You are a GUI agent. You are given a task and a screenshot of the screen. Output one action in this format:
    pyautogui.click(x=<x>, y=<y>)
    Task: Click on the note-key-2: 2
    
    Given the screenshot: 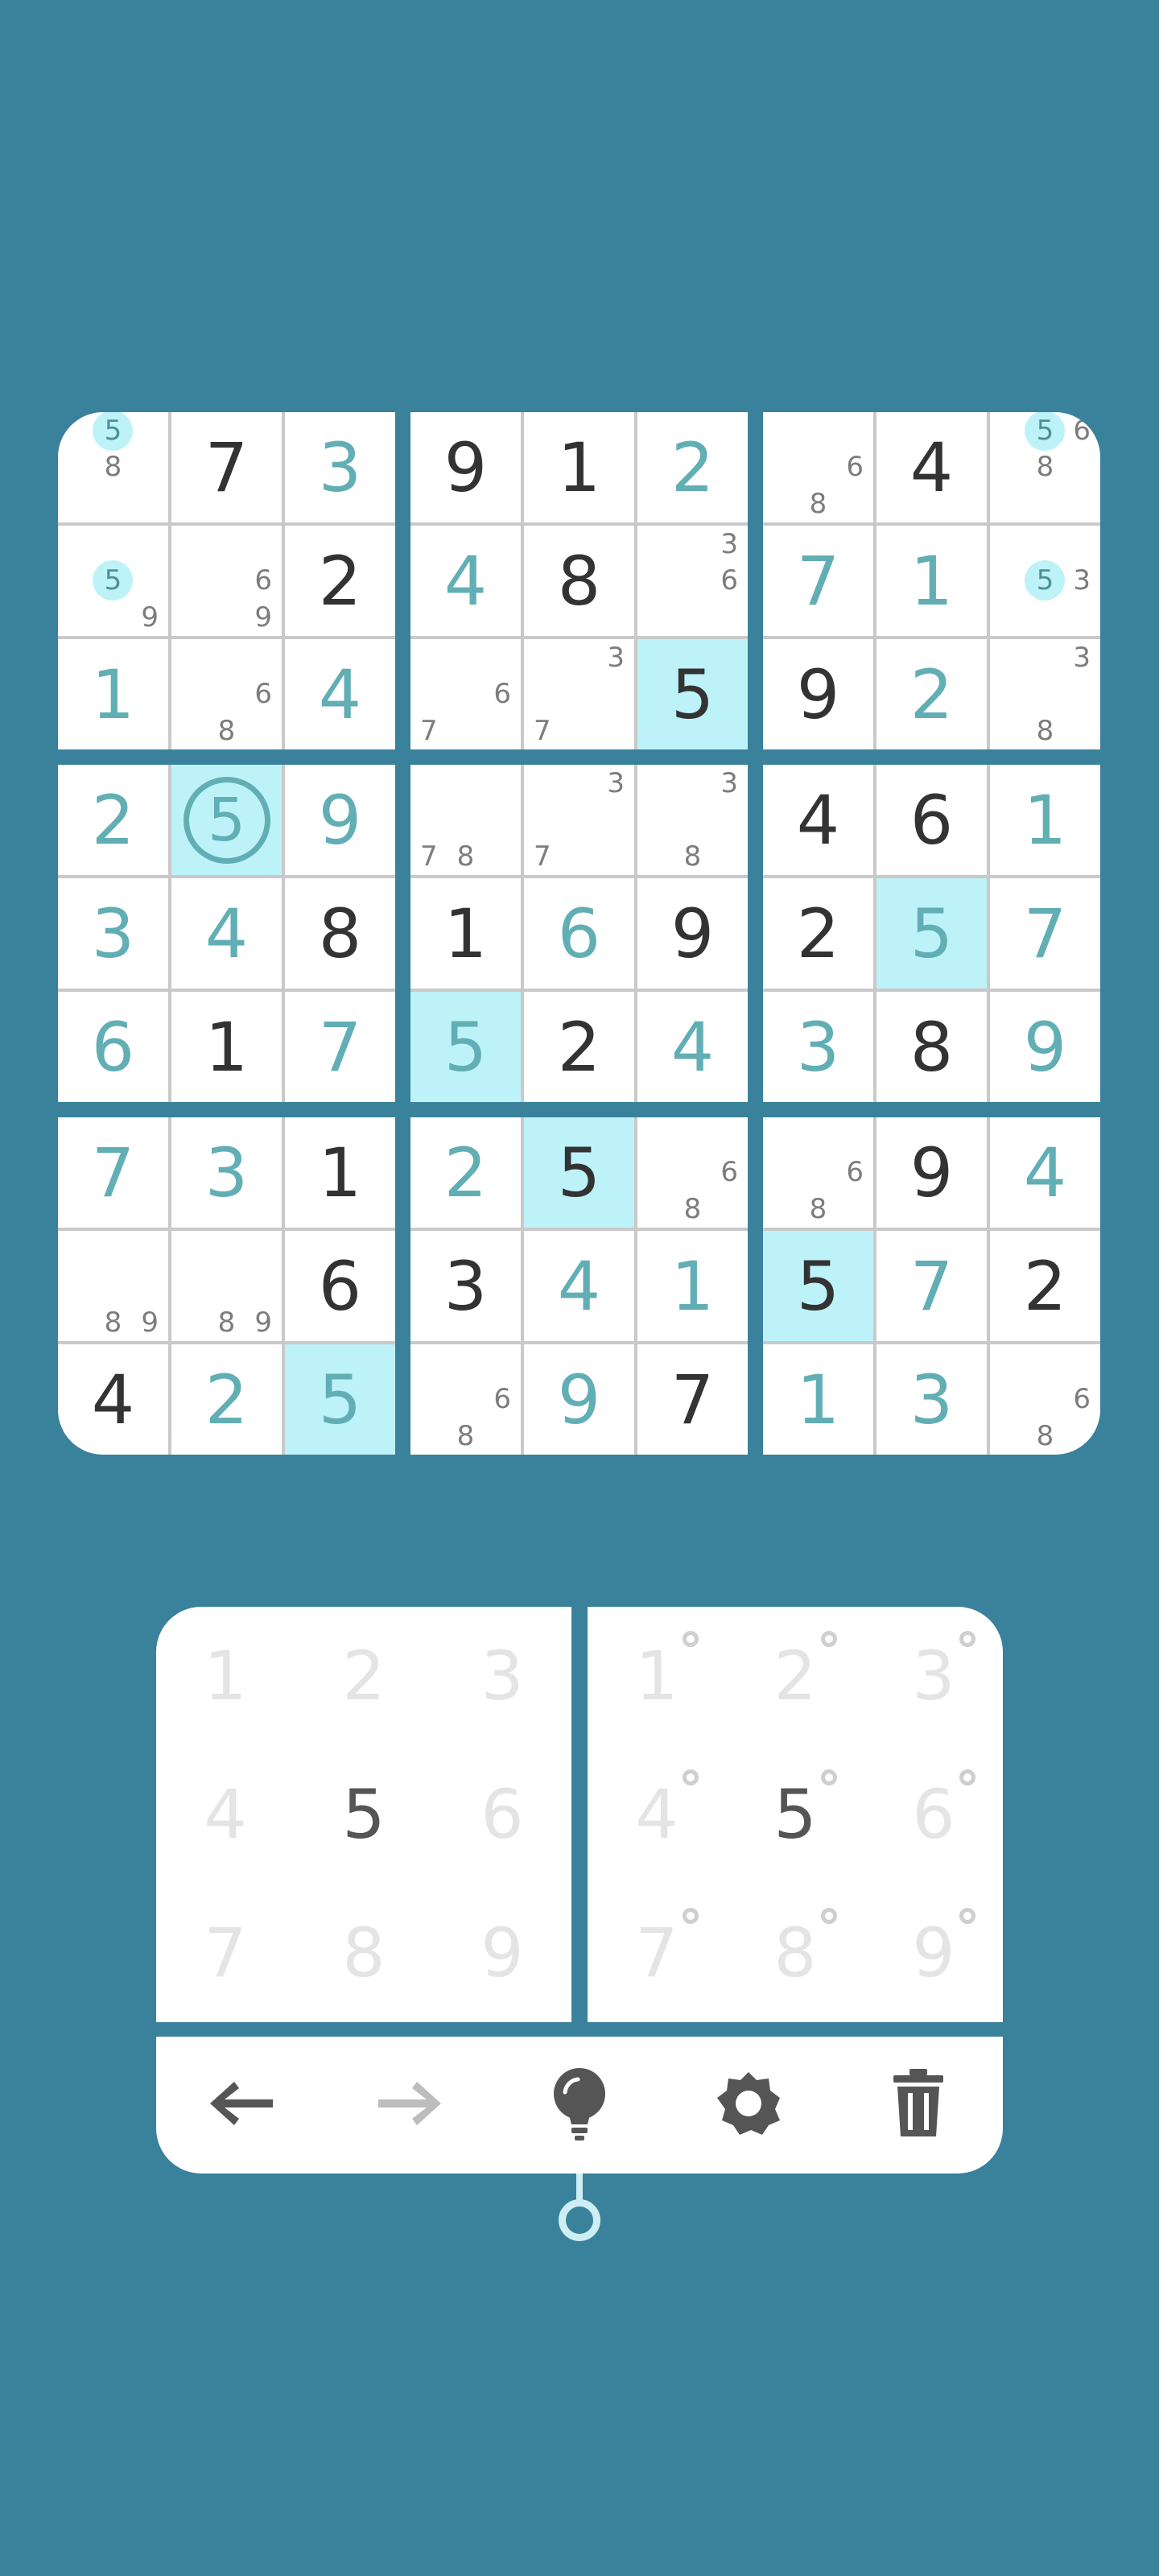 What is the action you would take?
    pyautogui.click(x=795, y=1676)
    